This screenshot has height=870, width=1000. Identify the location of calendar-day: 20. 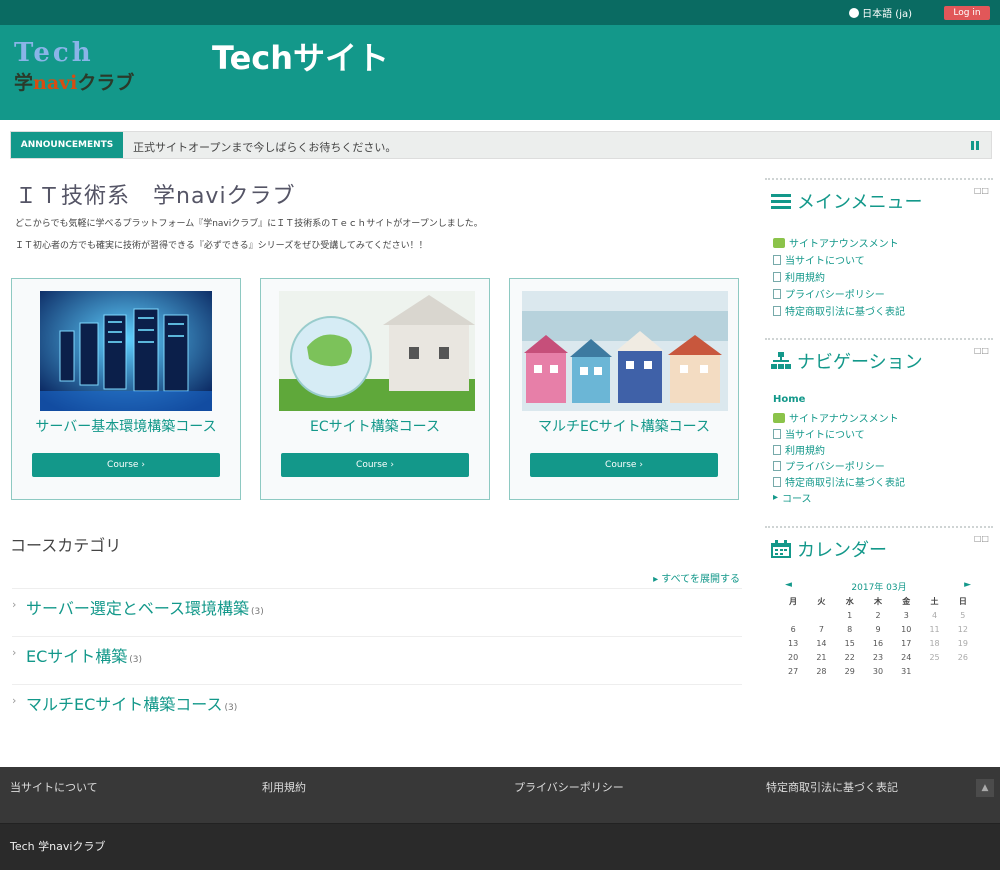
(793, 657).